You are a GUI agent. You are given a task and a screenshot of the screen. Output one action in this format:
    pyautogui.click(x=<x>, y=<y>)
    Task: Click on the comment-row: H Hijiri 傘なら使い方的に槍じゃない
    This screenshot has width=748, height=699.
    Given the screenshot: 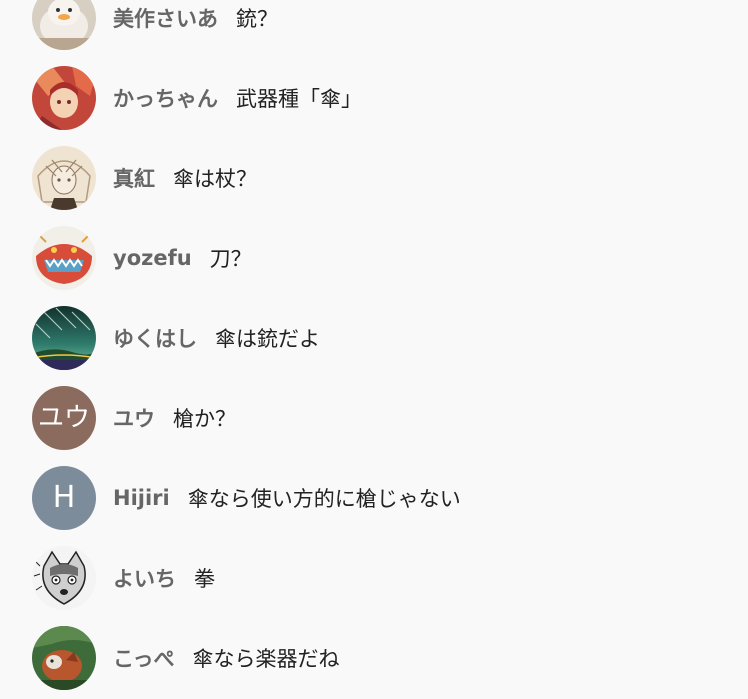 What is the action you would take?
    pyautogui.click(x=374, y=498)
    